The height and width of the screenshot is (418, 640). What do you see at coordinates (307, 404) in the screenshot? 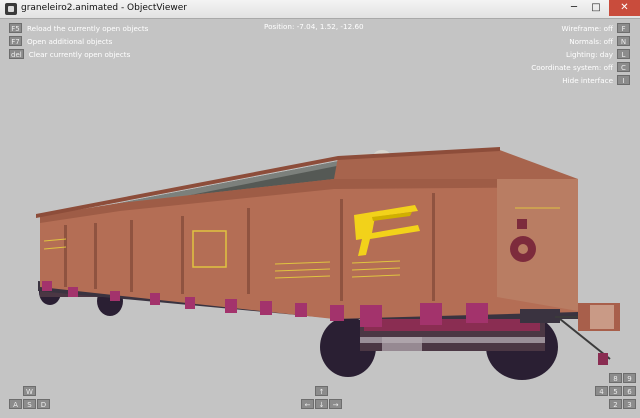
I see `arrow-left-key: ←` at bounding box center [307, 404].